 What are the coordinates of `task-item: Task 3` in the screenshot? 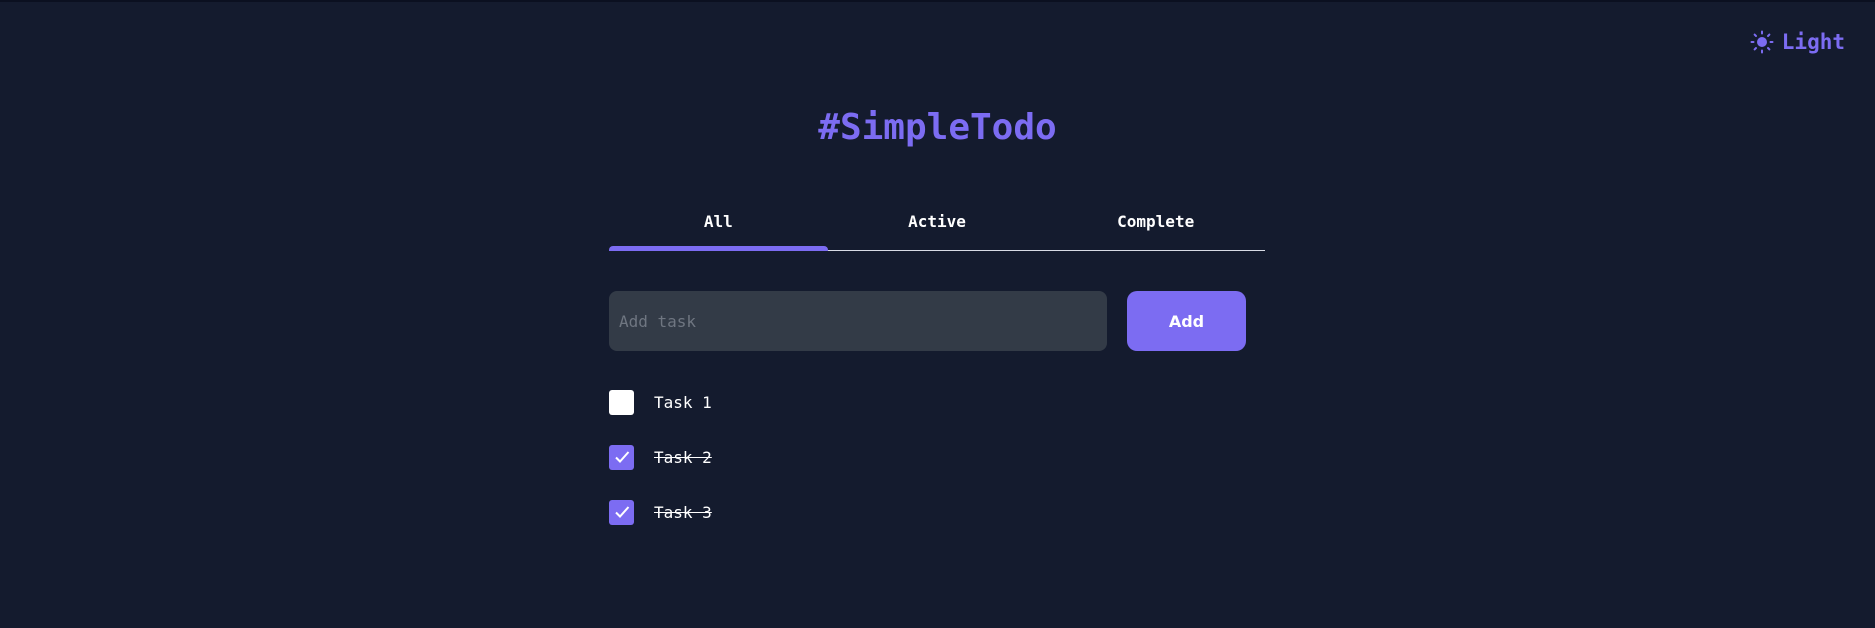 It's located at (937, 512).